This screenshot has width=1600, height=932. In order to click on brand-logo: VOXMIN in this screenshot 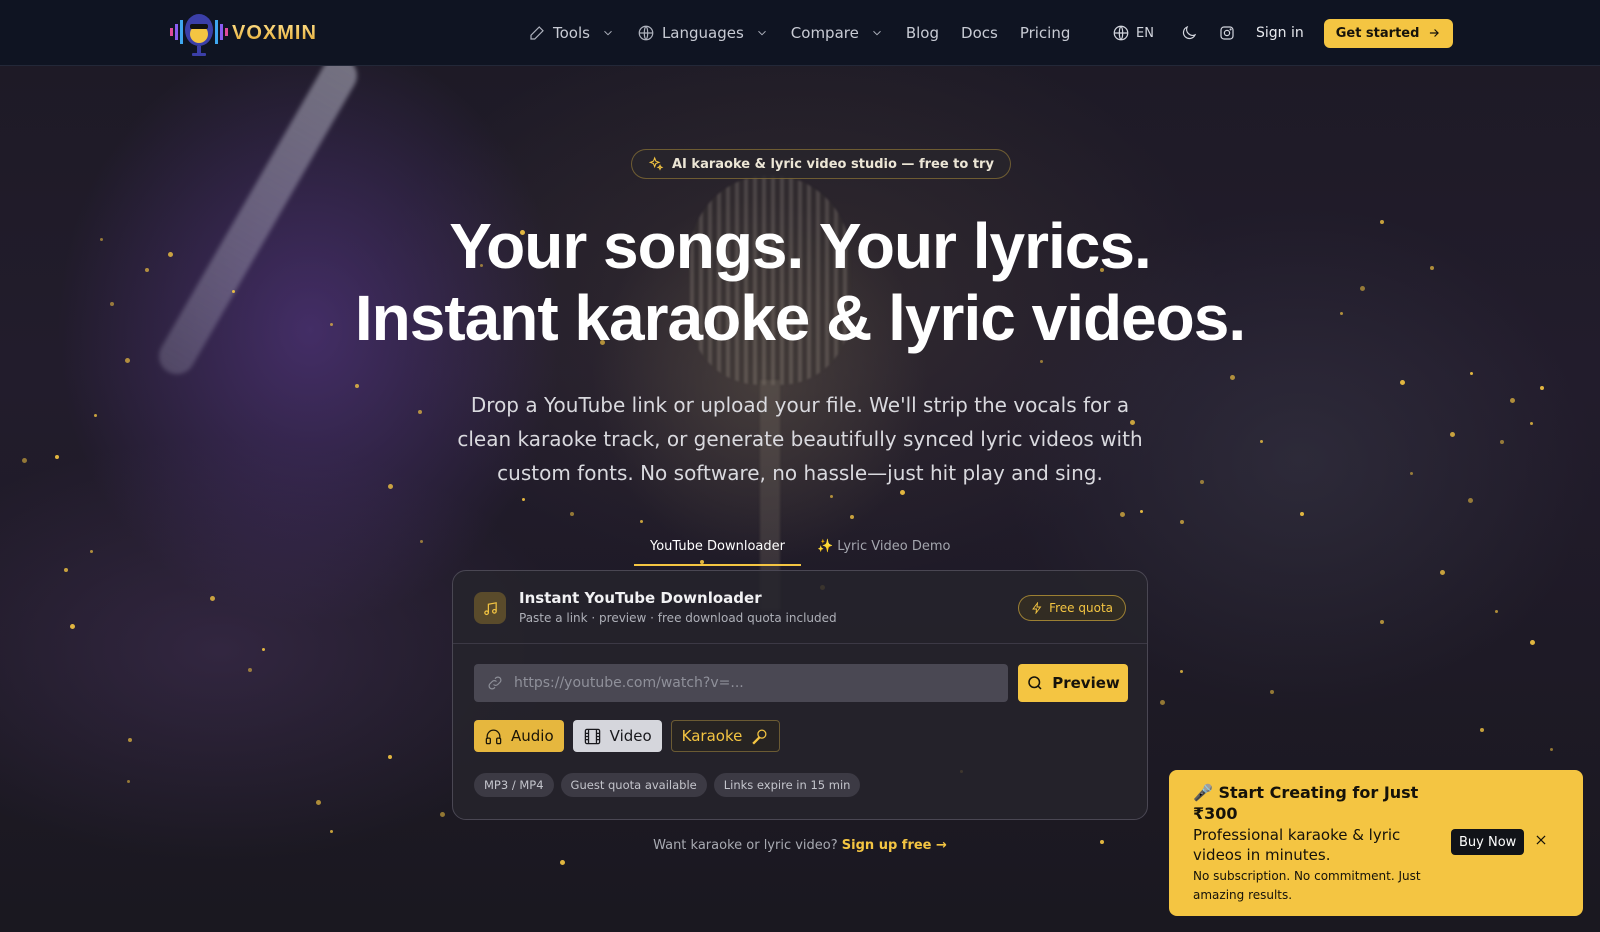, I will do `click(243, 33)`.